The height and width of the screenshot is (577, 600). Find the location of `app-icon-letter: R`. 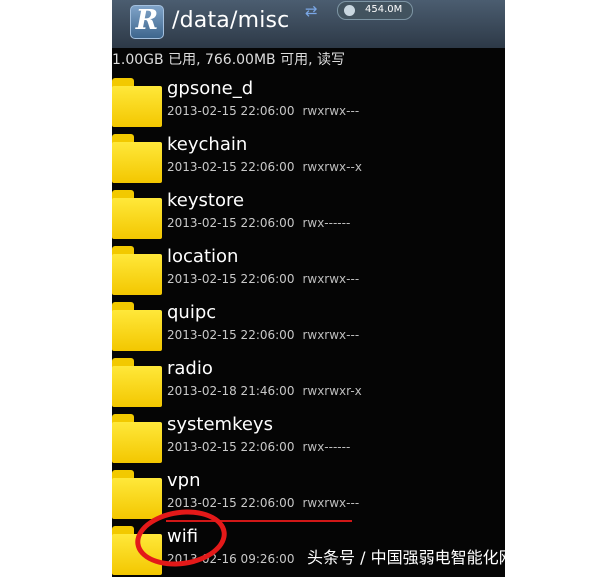

app-icon-letter: R is located at coordinates (147, 20).